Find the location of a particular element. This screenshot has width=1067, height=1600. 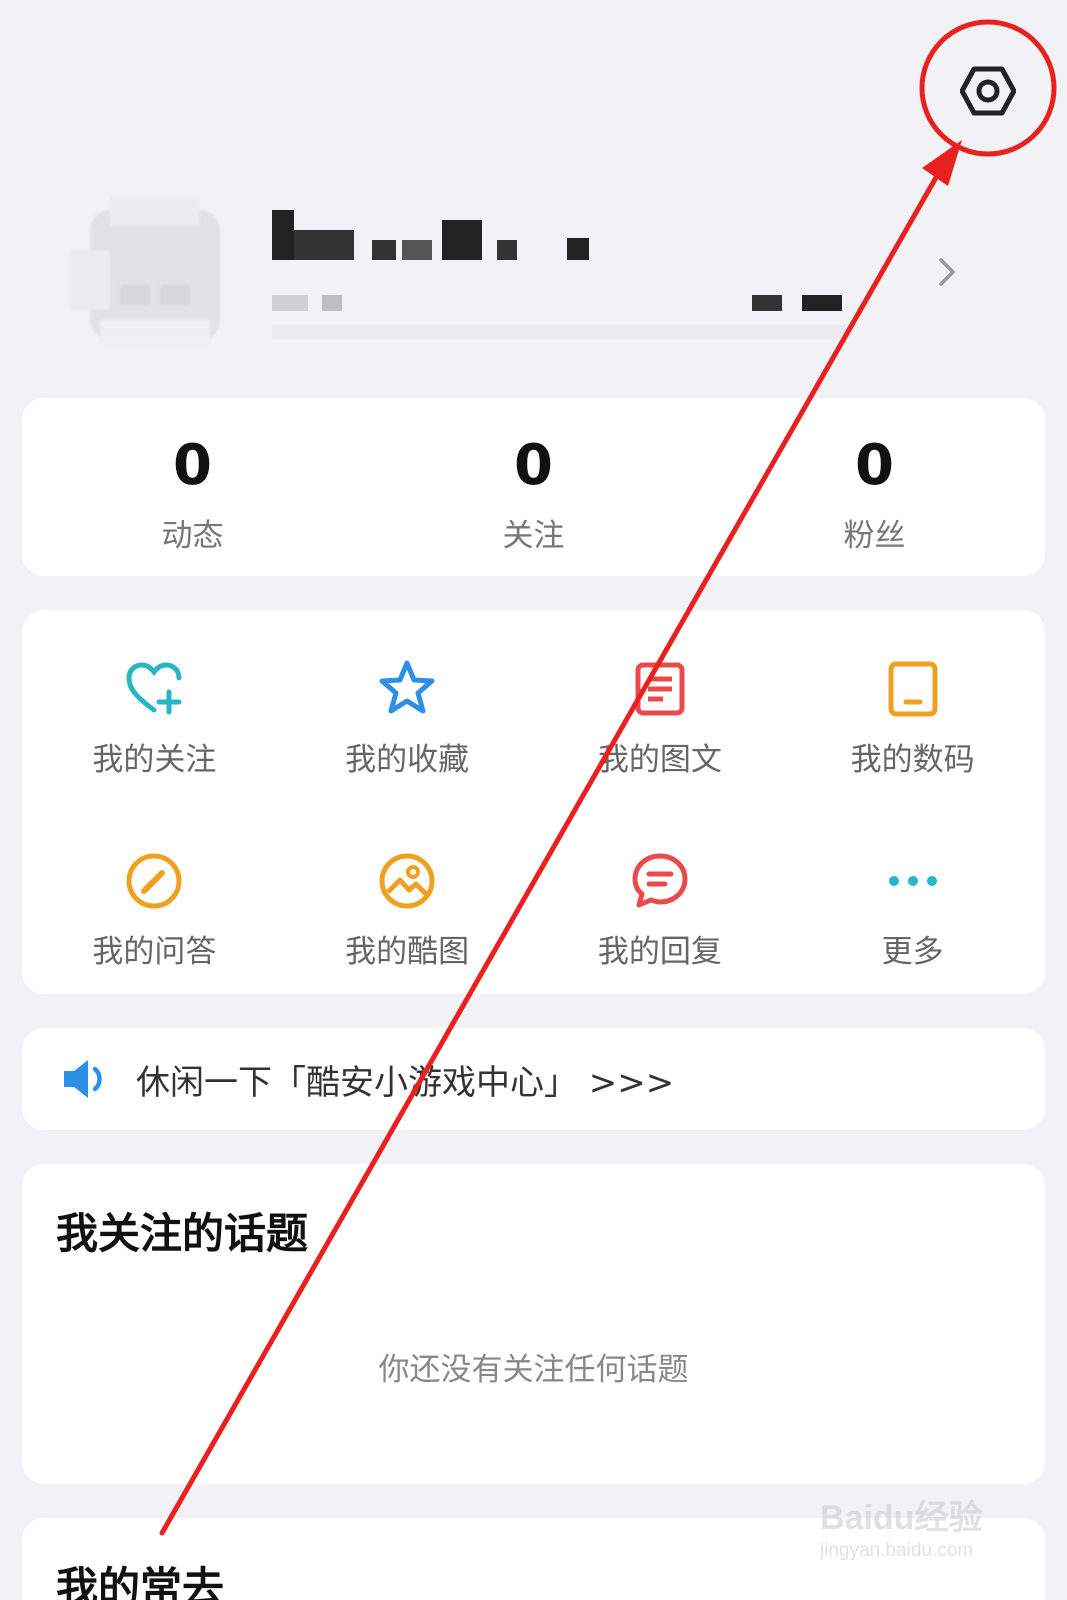

stat-label: 粉丝 is located at coordinates (874, 536).